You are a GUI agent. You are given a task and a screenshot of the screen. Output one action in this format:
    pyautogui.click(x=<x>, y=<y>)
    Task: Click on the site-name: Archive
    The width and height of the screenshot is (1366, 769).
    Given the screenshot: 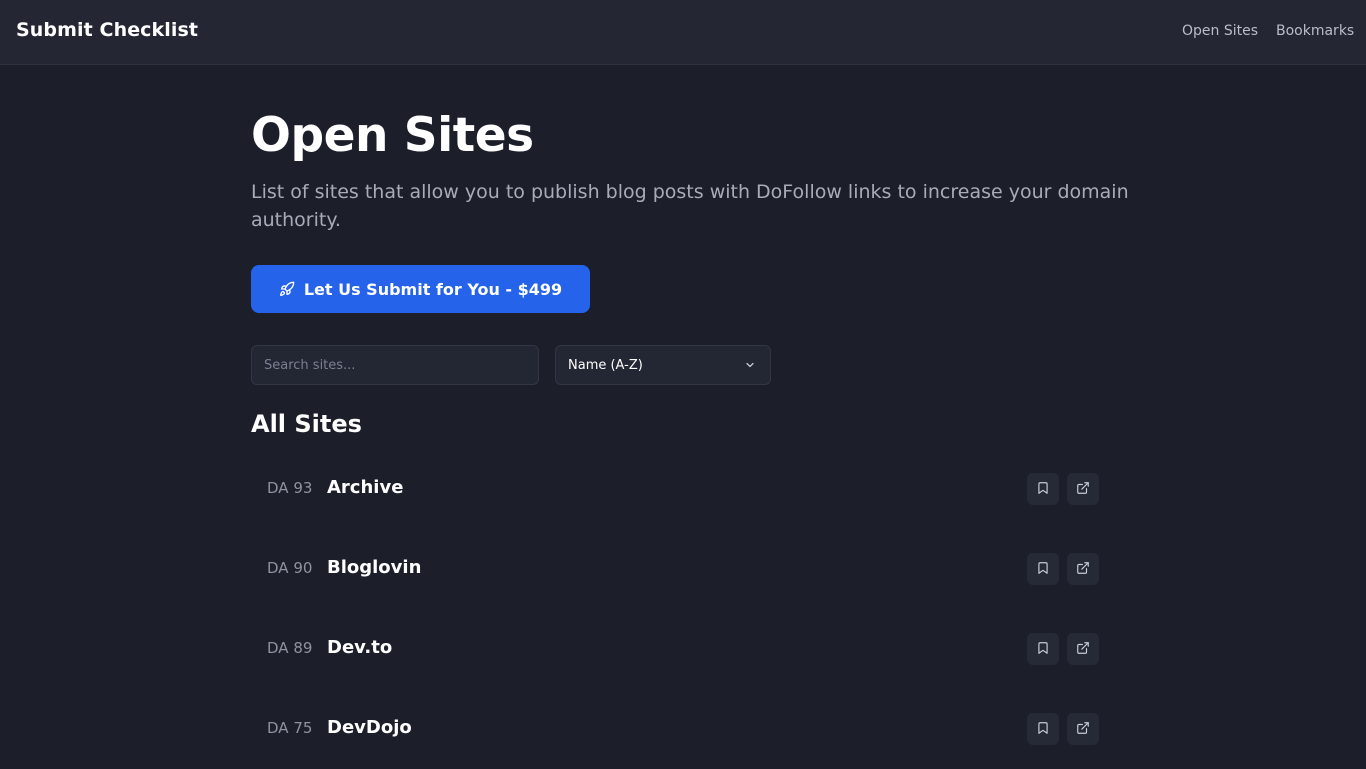 What is the action you would take?
    pyautogui.click(x=365, y=487)
    